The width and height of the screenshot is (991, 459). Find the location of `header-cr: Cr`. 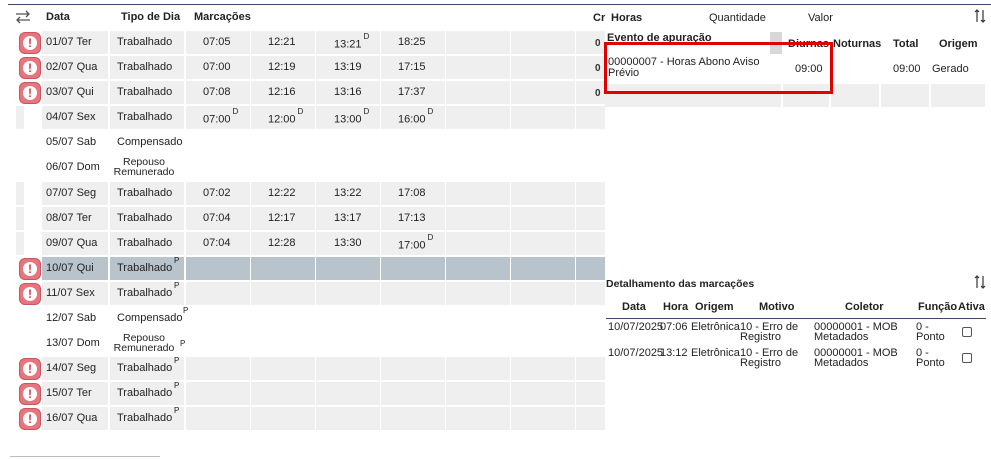

header-cr: Cr is located at coordinates (599, 18).